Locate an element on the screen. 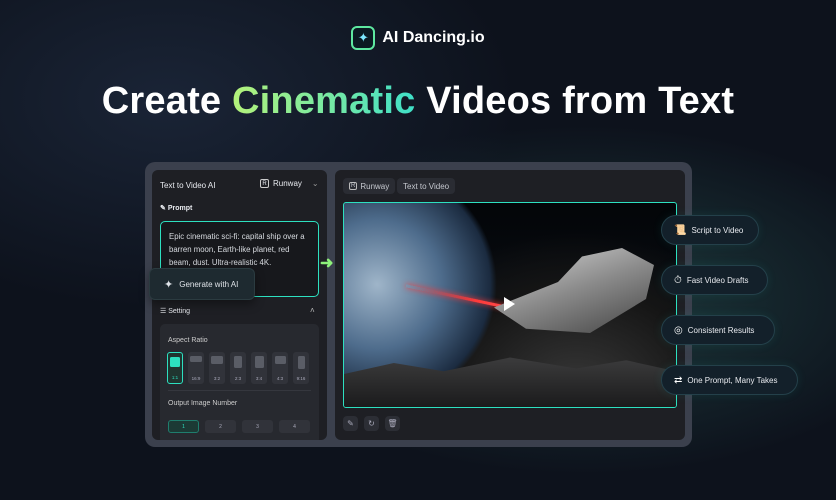  number-option: 3 is located at coordinates (257, 426).